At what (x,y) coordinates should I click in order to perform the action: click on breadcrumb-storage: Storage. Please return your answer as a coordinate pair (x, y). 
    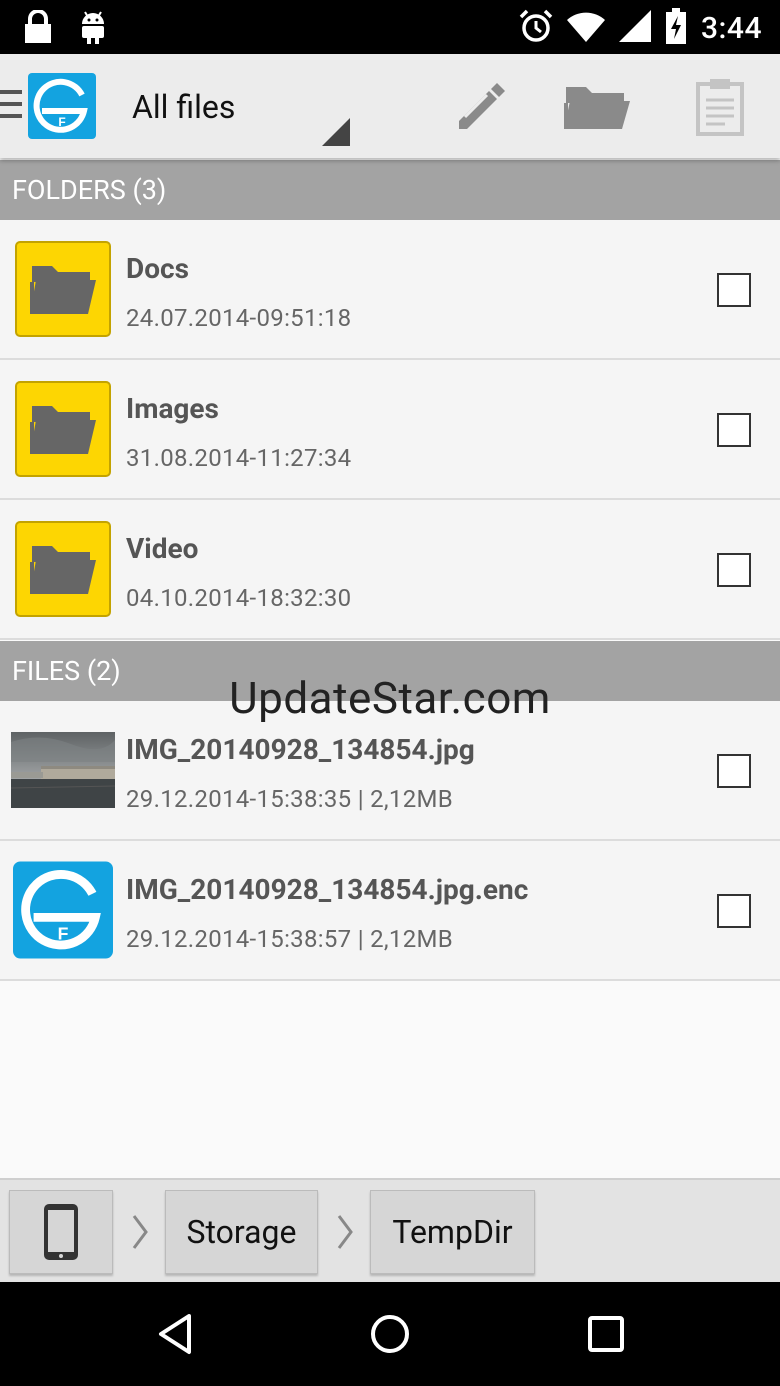
    Looking at the image, I should click on (241, 1232).